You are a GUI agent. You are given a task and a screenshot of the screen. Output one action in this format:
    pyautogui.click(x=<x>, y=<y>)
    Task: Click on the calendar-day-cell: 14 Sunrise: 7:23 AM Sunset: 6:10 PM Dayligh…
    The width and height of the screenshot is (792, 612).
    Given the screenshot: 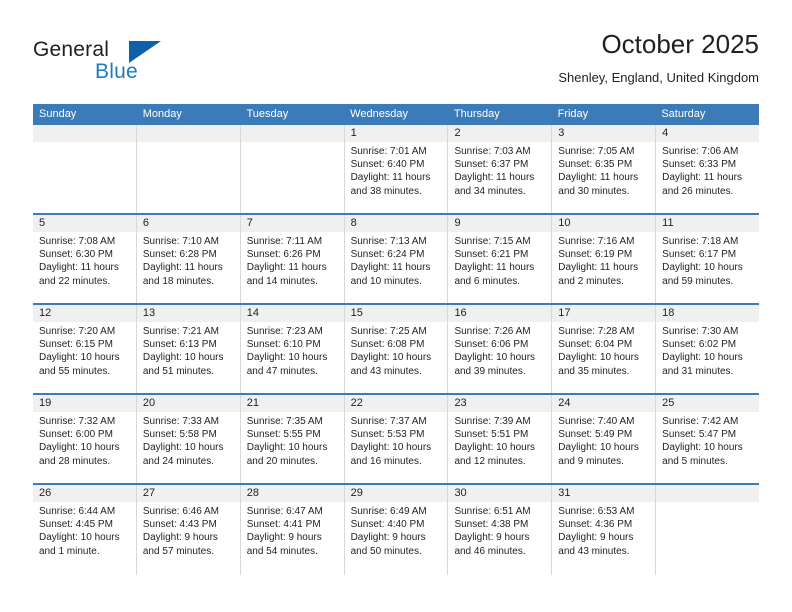 What is the action you would take?
    pyautogui.click(x=292, y=349)
    